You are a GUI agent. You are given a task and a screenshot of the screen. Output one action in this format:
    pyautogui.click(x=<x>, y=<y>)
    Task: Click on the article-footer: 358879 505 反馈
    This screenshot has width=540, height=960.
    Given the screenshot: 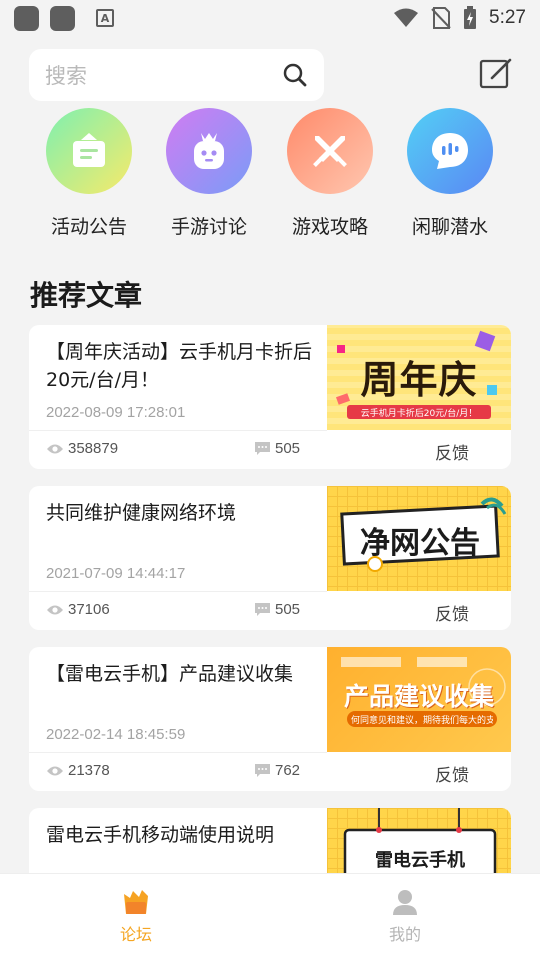 What is the action you would take?
    pyautogui.click(x=270, y=450)
    